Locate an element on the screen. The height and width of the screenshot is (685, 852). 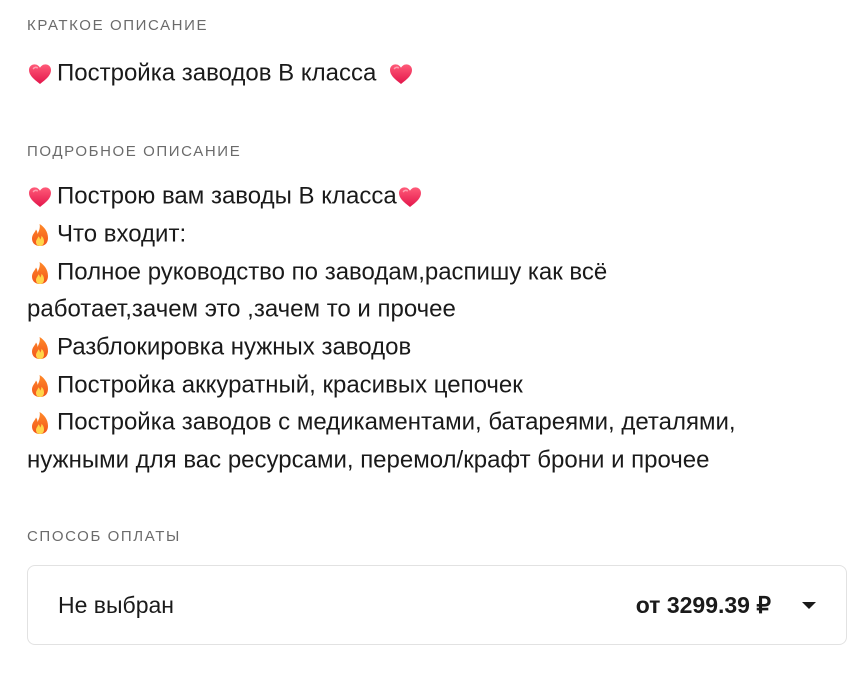
description-line: Разблокировка нужных заводов is located at coordinates (219, 347).